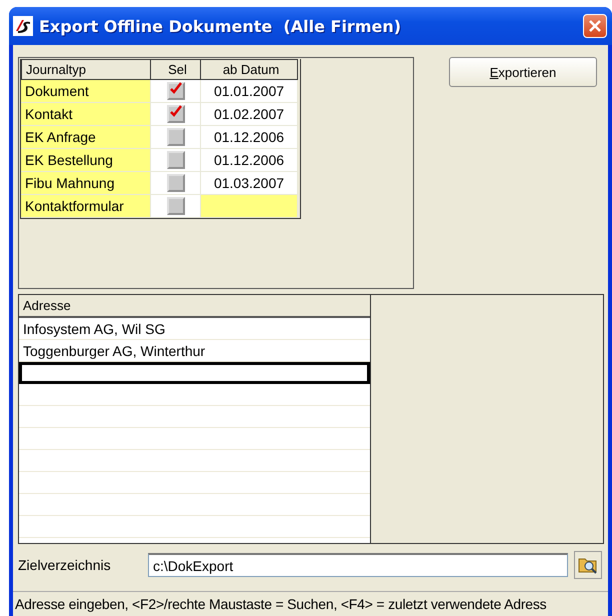  What do you see at coordinates (358, 565) in the screenshot?
I see `input-field: c:\DokExport` at bounding box center [358, 565].